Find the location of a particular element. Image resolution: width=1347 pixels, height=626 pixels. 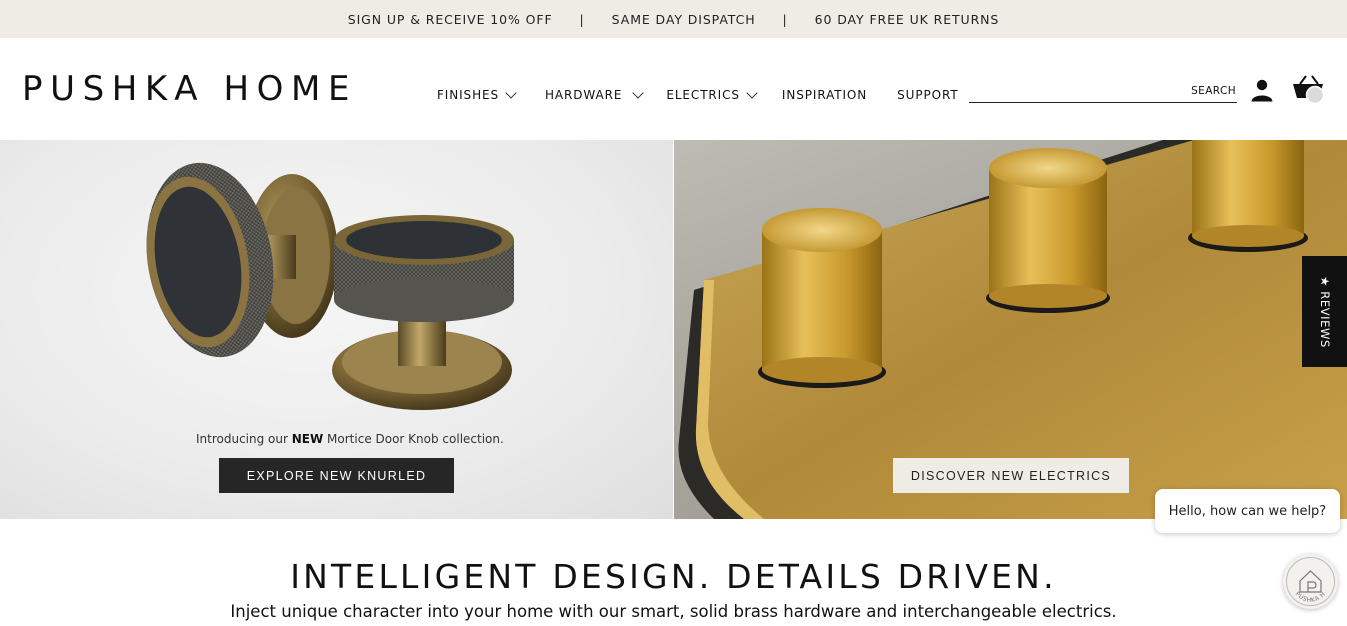

chat-prompt-bubble: Hello, how can we help? is located at coordinates (1247, 511).